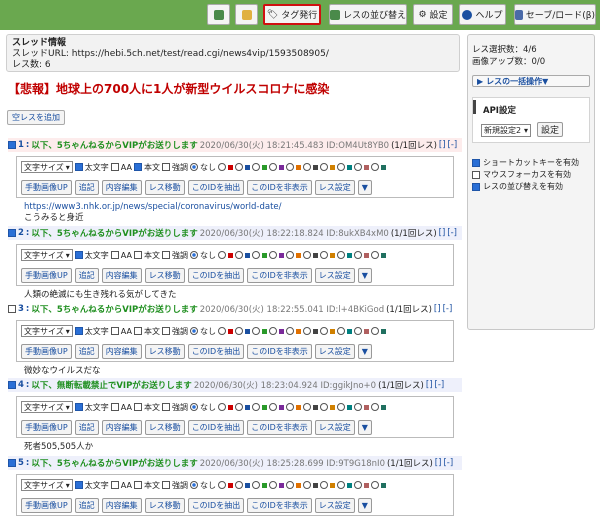 The height and width of the screenshot is (516, 600). What do you see at coordinates (531, 81) in the screenshot?
I see `bulk-operation-button: ▶ レスの一括操作▼` at bounding box center [531, 81].